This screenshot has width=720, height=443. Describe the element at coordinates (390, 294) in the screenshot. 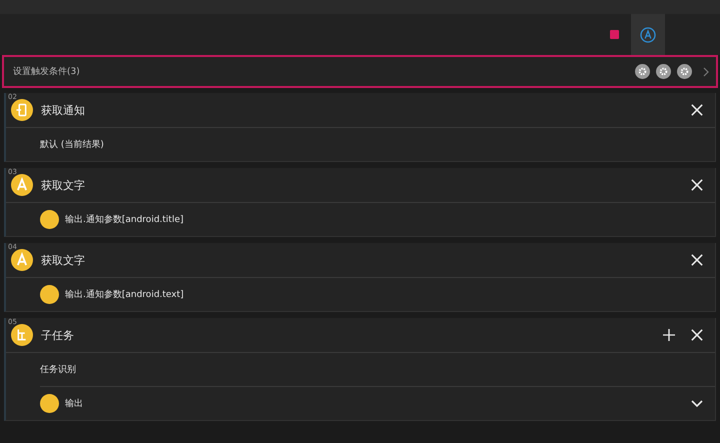

I see `step-param: 输出.通知参数[android.text]` at that location.